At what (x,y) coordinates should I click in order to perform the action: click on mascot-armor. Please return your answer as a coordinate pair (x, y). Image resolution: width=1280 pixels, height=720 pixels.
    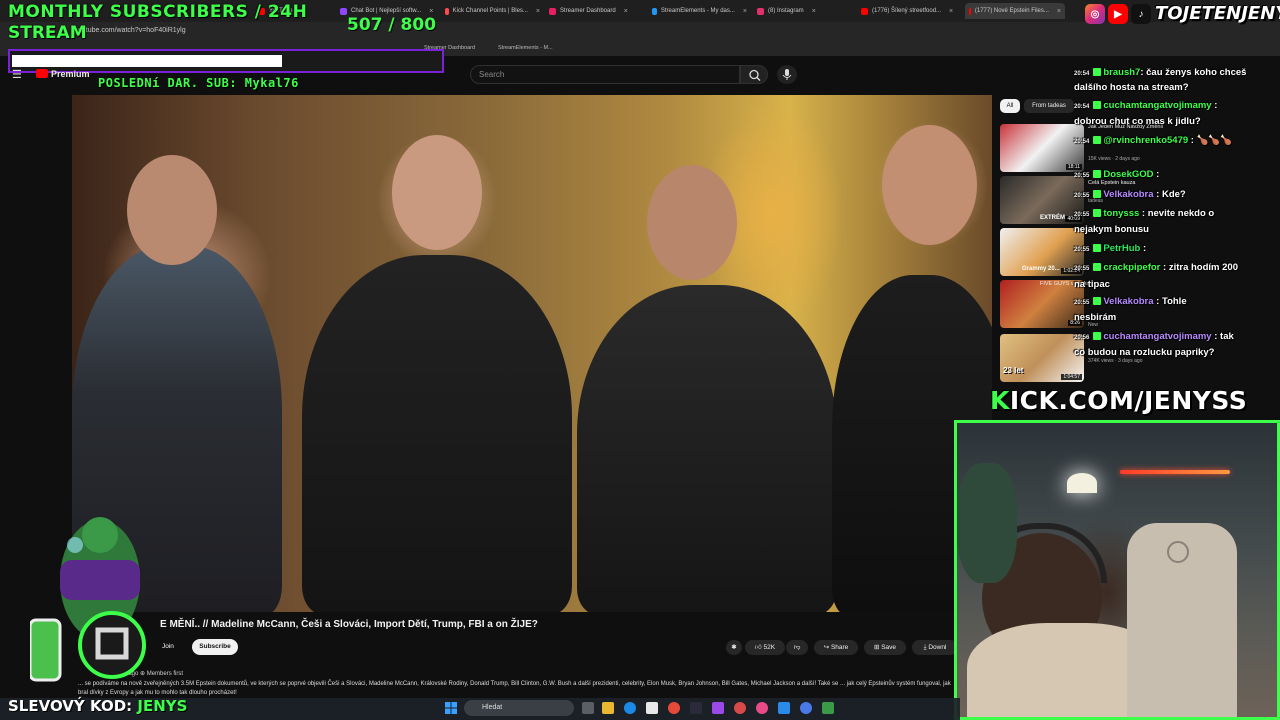
    Looking at the image, I should click on (100, 580).